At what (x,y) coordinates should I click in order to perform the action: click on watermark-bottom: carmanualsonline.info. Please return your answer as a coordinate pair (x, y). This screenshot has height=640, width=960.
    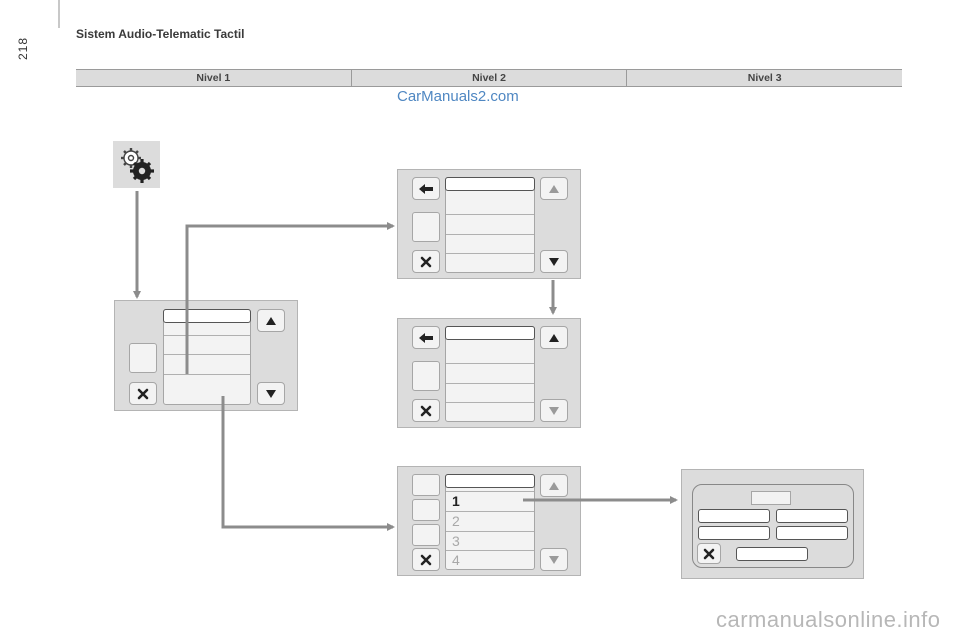
    Looking at the image, I should click on (828, 619).